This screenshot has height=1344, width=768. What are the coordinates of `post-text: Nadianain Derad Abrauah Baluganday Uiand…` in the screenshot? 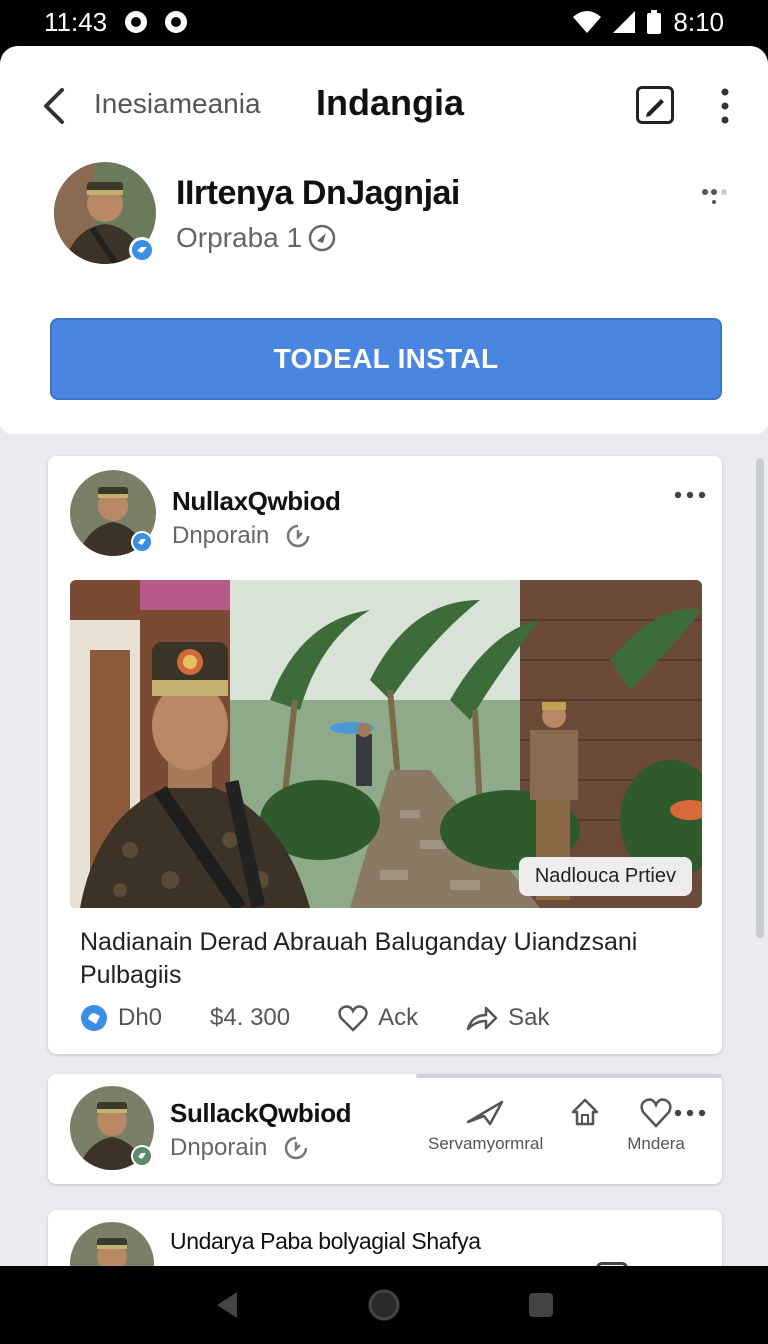 It's located at (359, 958).